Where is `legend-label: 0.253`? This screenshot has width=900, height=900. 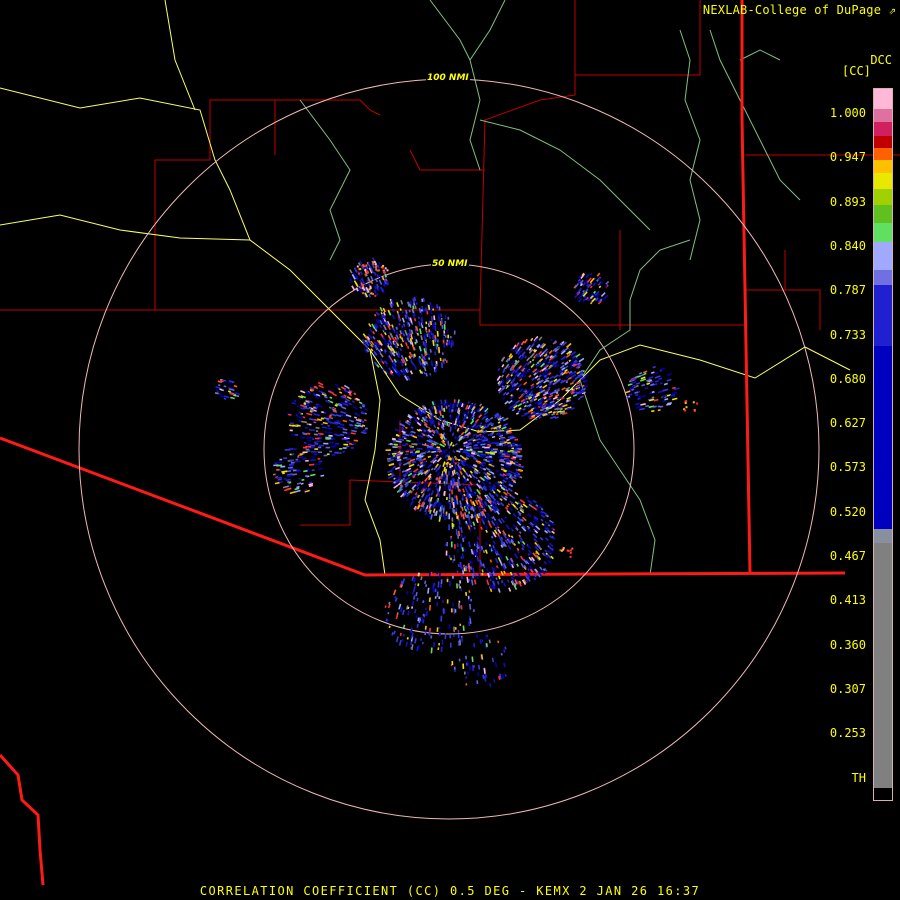
legend-label: 0.253 is located at coordinates (847, 733).